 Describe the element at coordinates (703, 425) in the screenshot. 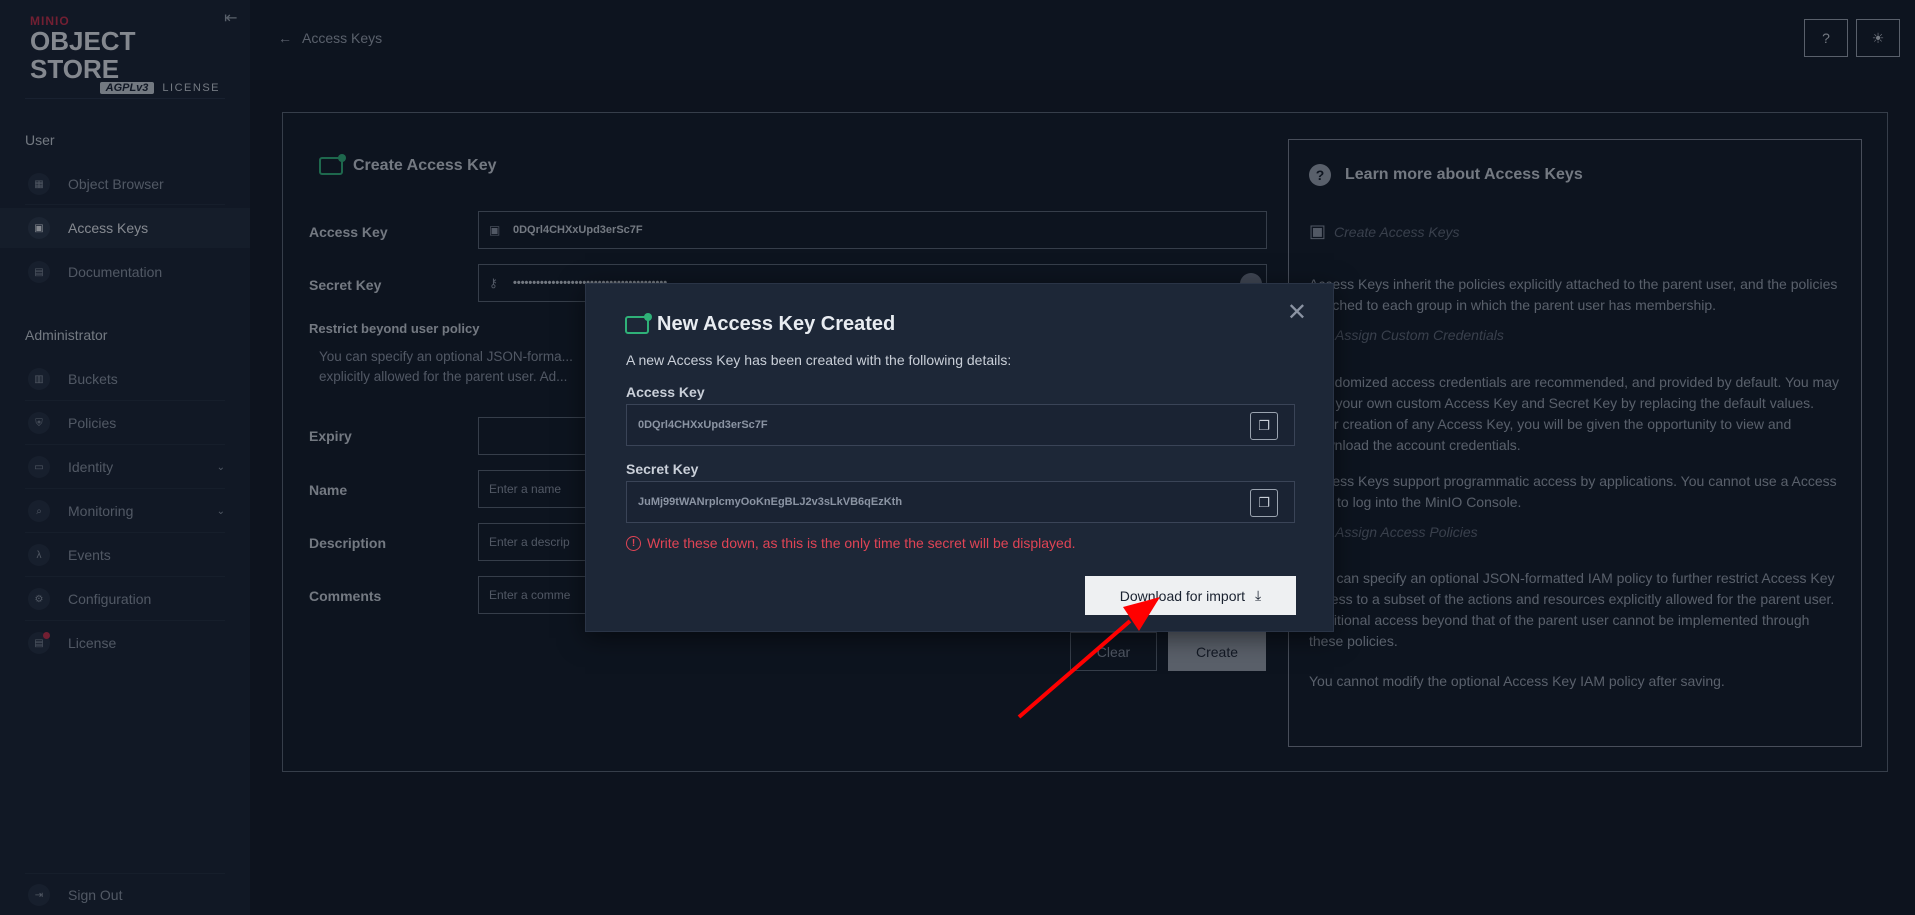

I see `modal-access-key-value: 0DQrl4CHXxUpd3erSc7F` at that location.